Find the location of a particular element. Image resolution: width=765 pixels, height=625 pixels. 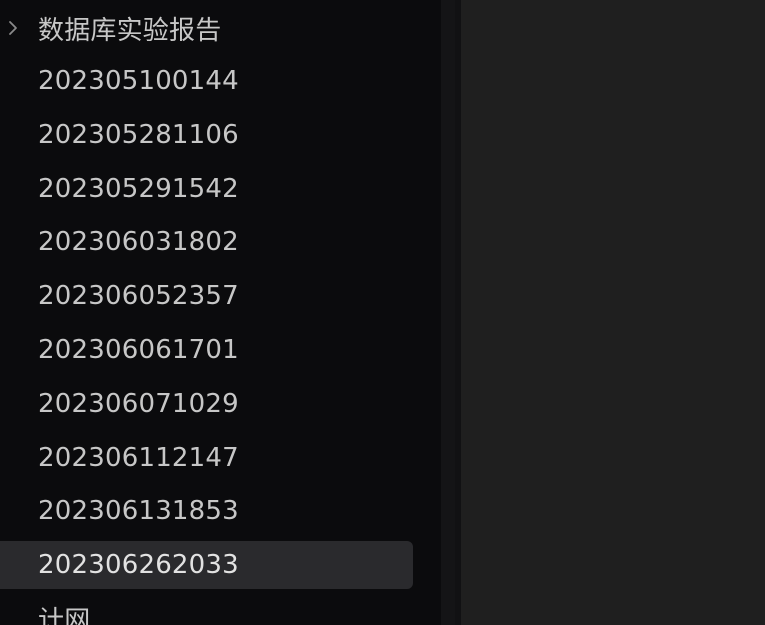

tree-item-label: 202306031802 is located at coordinates (138, 242).